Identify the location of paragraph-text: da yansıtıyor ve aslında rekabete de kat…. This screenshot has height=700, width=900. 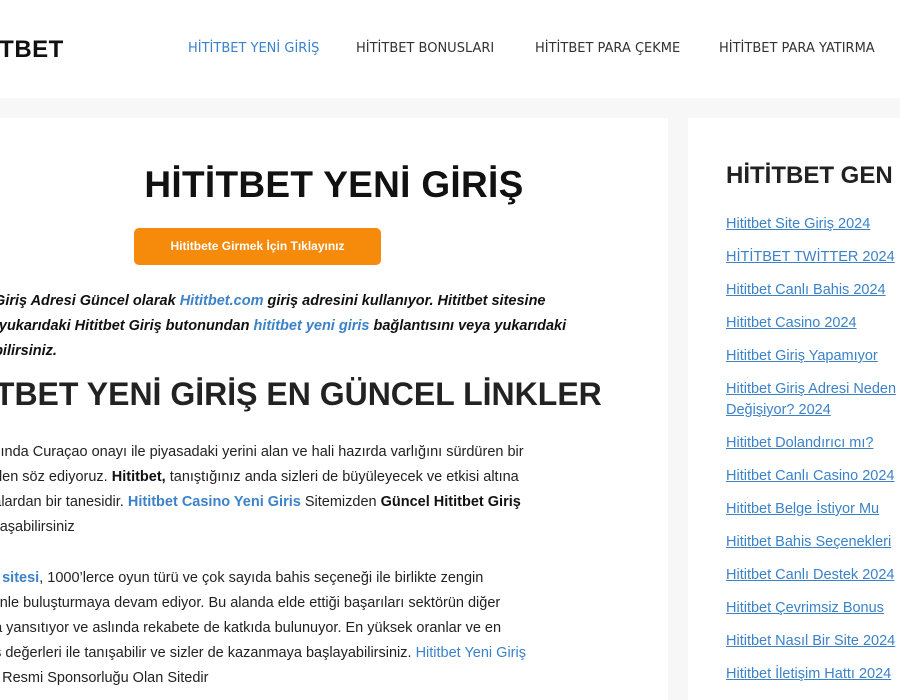
(251, 628).